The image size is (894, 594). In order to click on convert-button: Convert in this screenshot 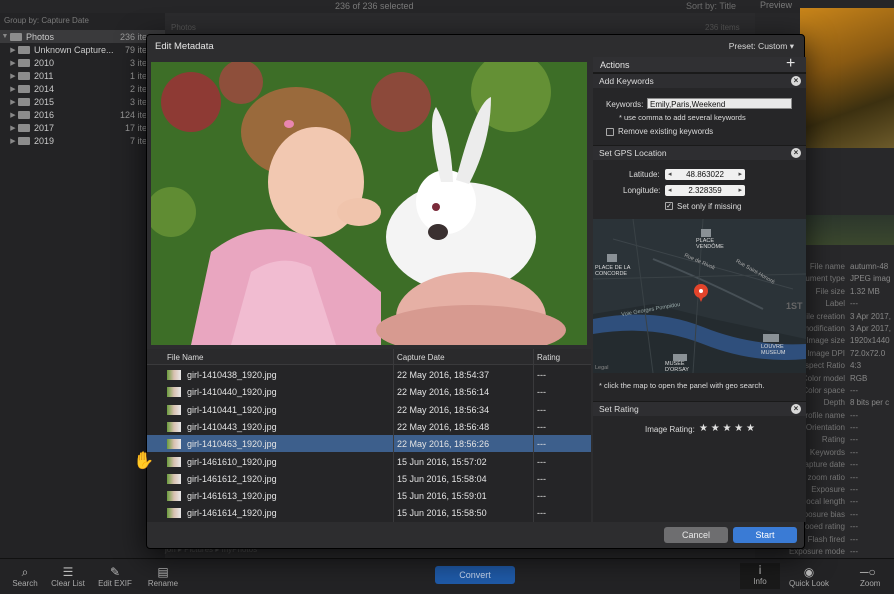, I will do `click(475, 575)`.